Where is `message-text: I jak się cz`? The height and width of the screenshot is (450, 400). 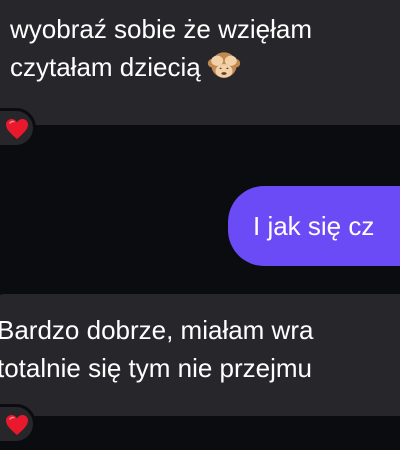 message-text: I jak się cz is located at coordinates (314, 226).